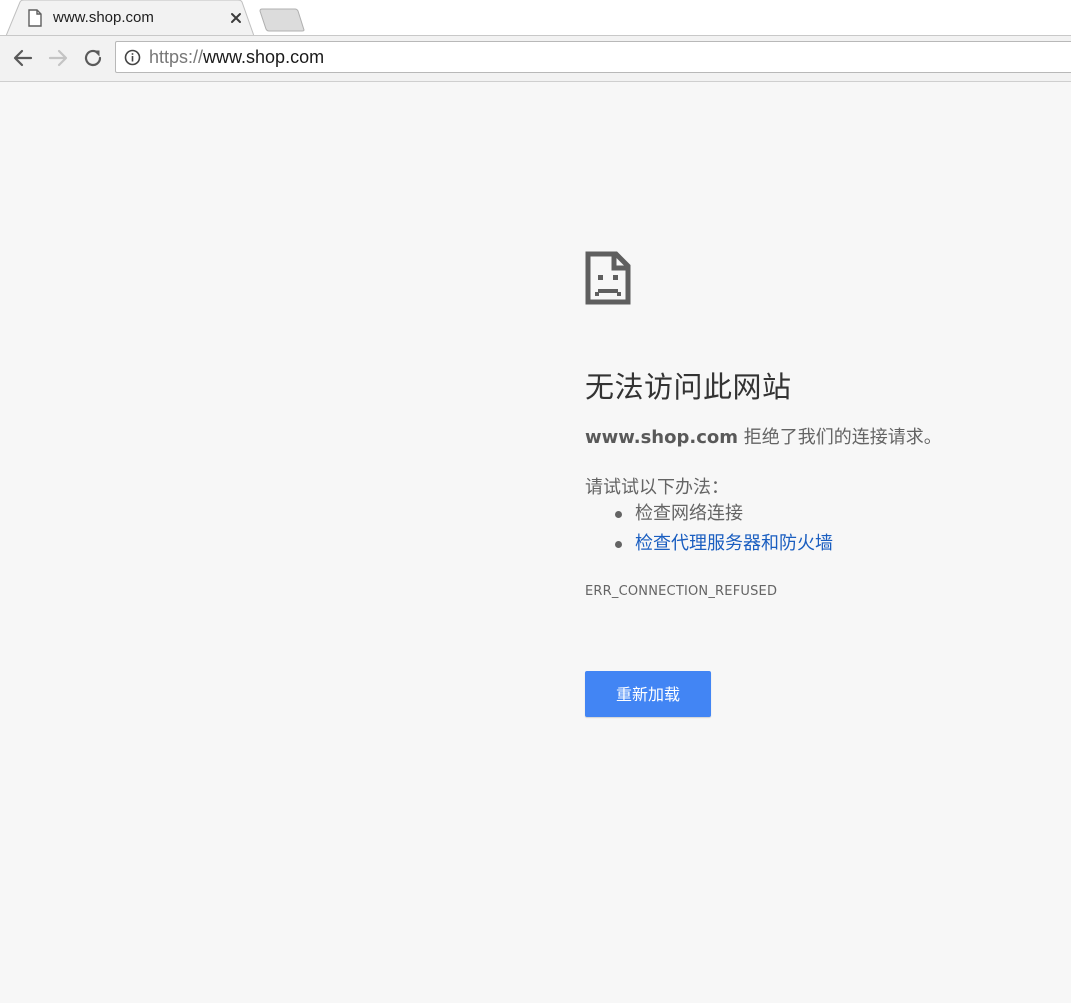  I want to click on url-host: www.shop.com, so click(264, 57).